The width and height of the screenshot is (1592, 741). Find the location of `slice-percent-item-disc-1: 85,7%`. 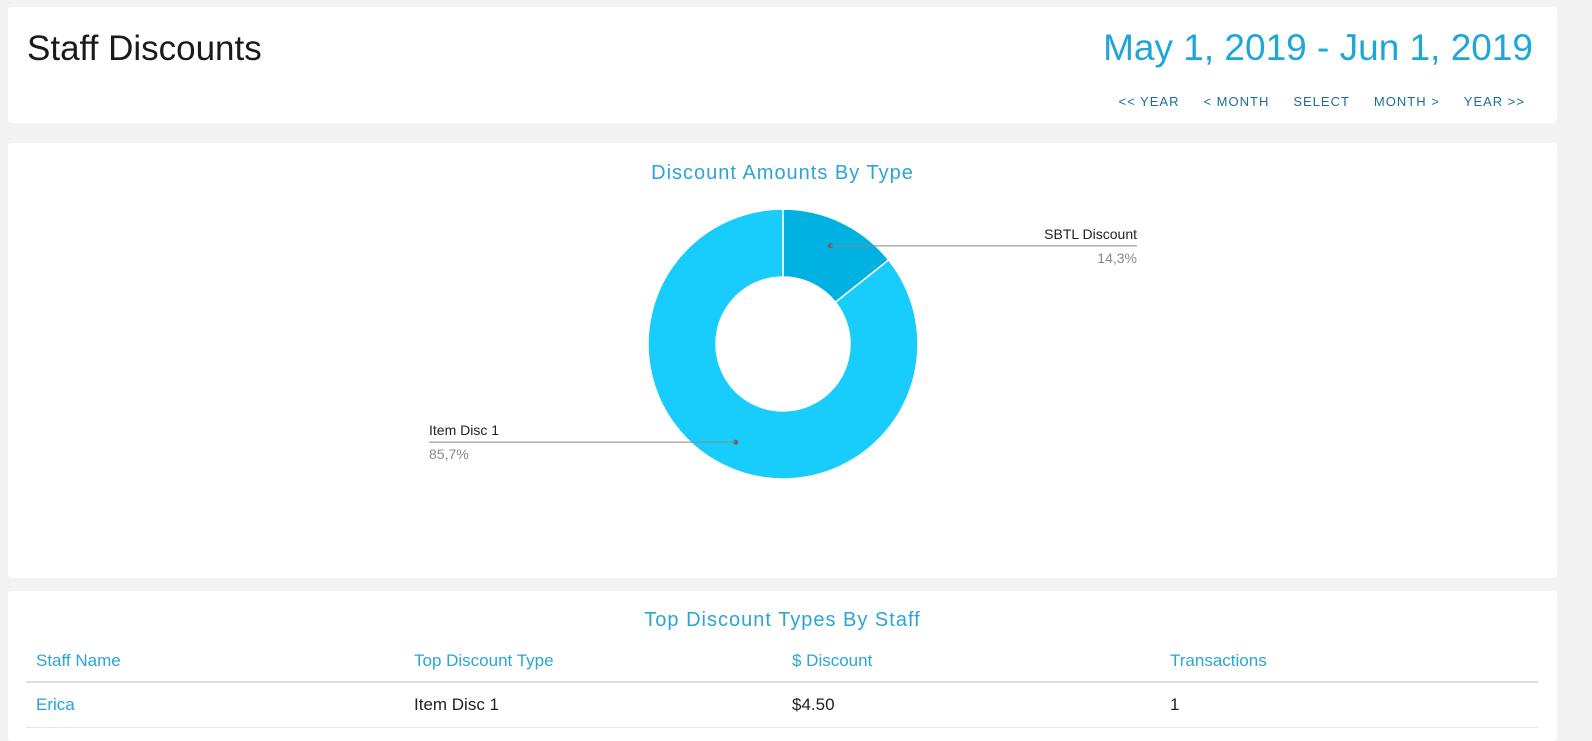

slice-percent-item-disc-1: 85,7% is located at coordinates (449, 454).